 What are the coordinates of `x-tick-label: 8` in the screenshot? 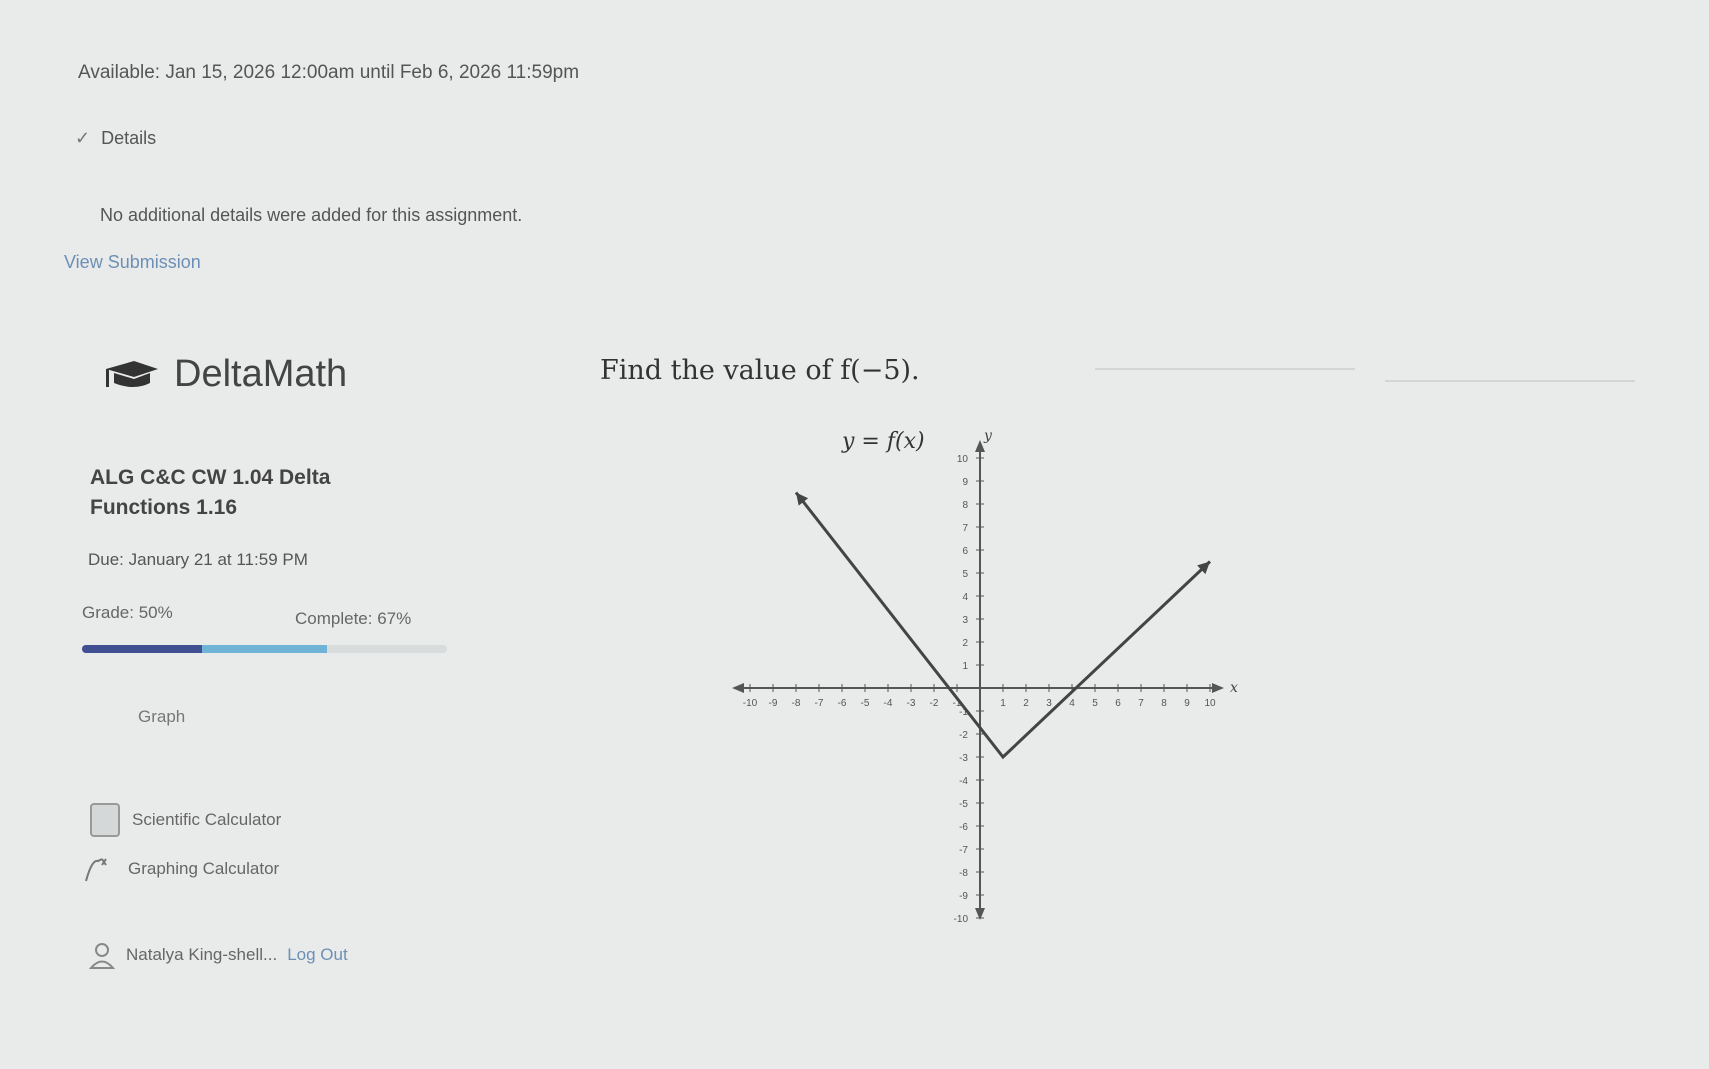 It's located at (1164, 703).